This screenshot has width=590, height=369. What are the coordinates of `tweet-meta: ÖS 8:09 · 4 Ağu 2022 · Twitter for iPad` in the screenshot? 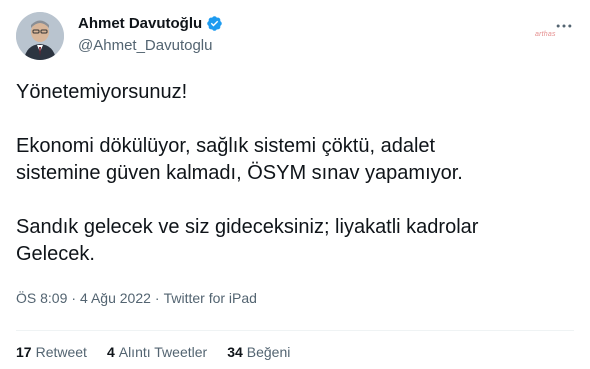 It's located at (136, 298).